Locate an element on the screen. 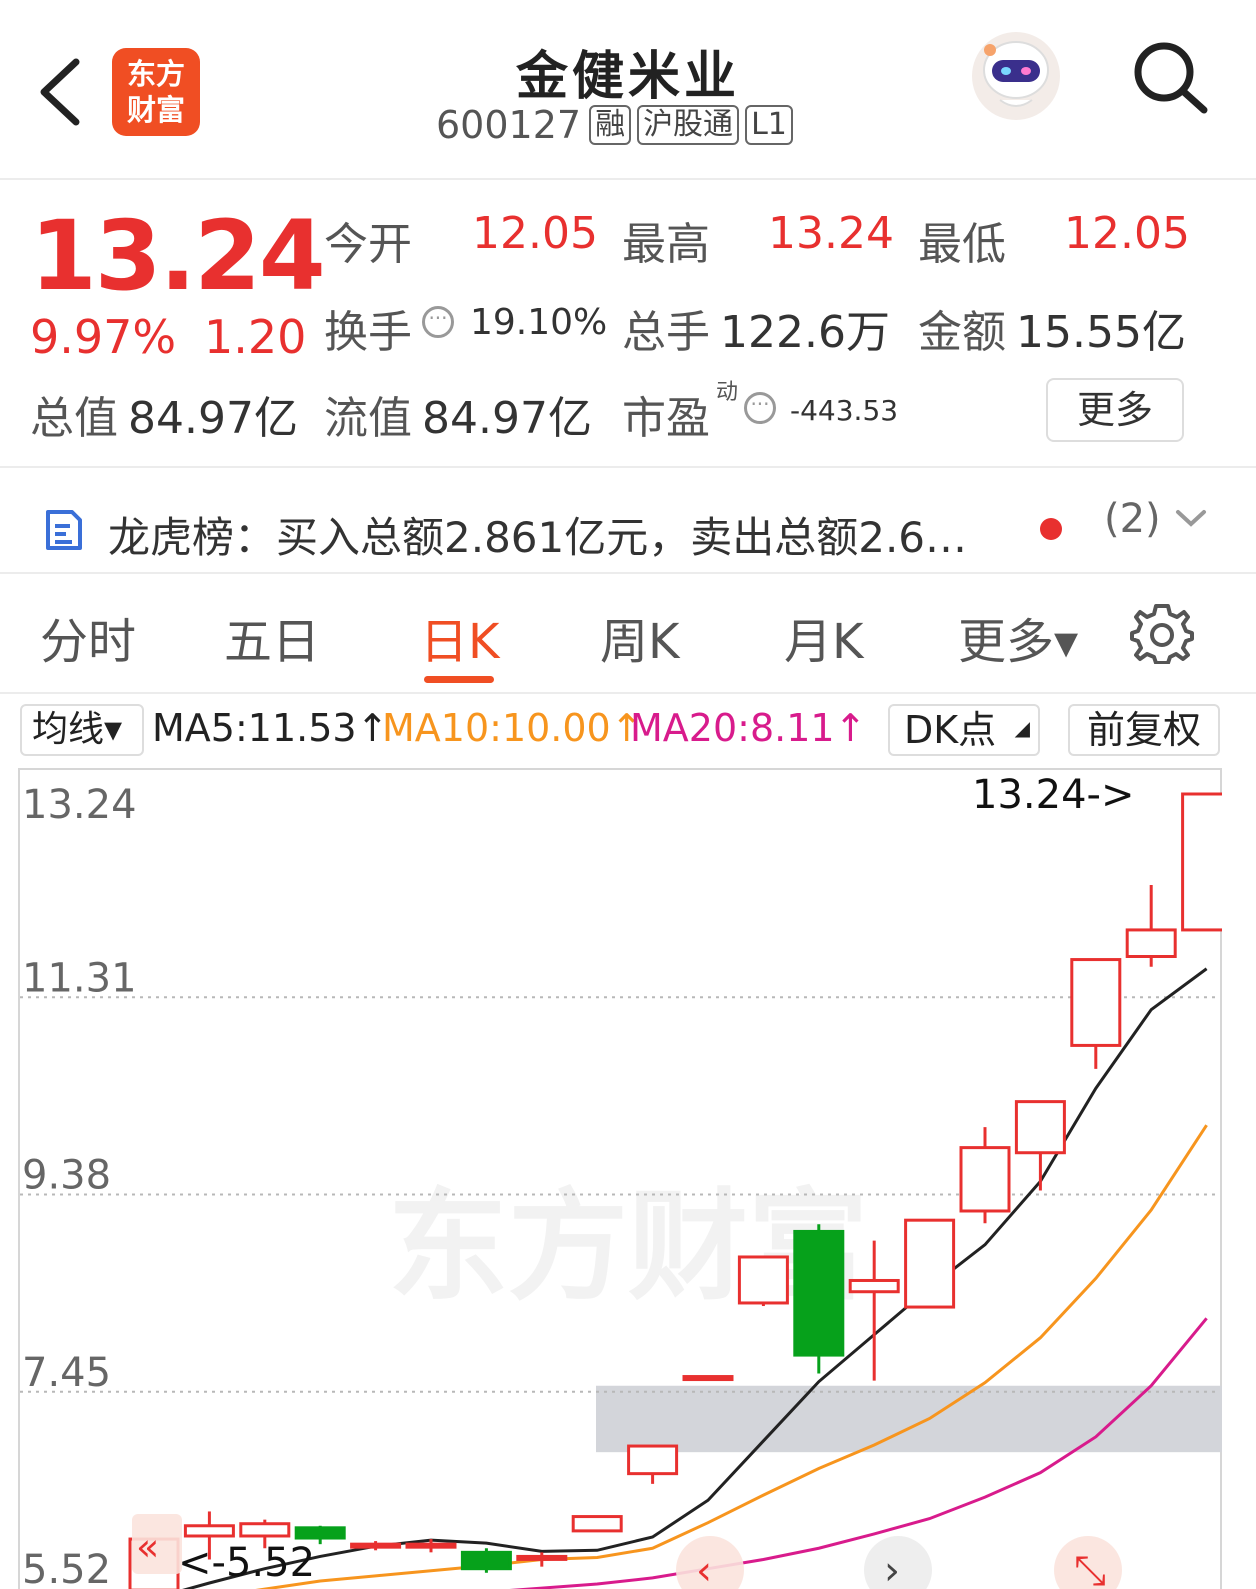  stock-code-row: 600127 融 沪股通 L1 is located at coordinates (617, 125).